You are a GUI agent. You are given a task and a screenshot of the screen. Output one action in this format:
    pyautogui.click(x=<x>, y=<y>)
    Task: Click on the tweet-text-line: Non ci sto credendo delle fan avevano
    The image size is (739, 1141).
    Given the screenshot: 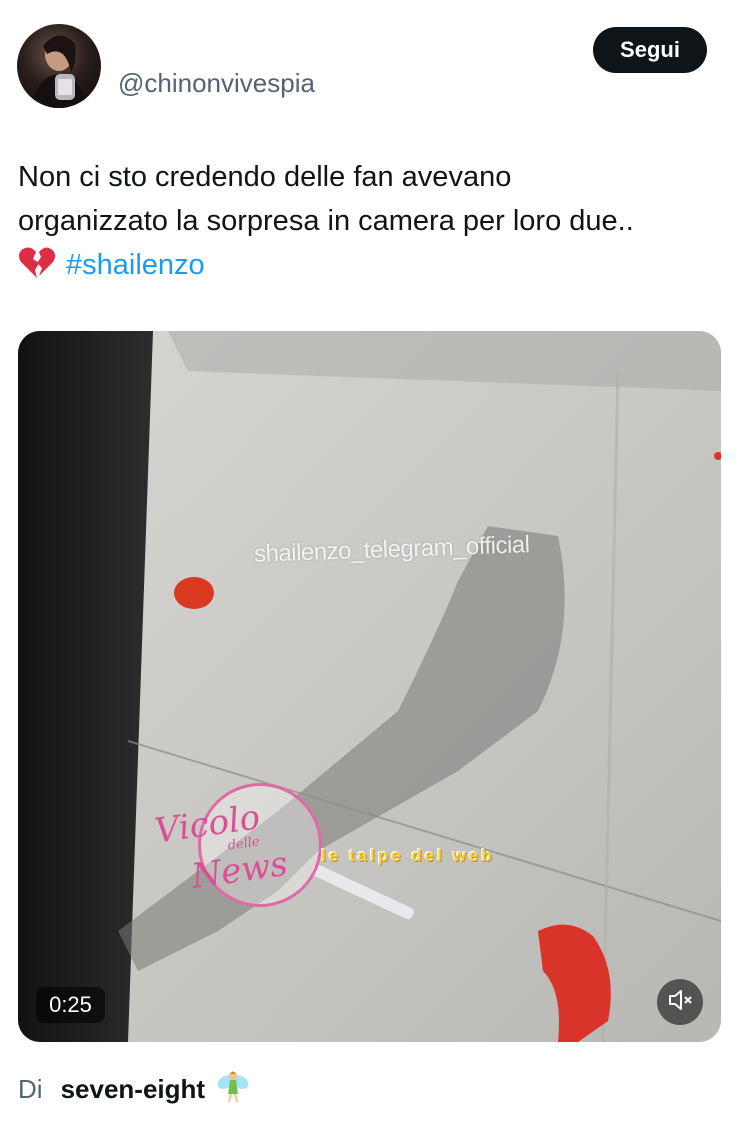 What is the action you would take?
    pyautogui.click(x=265, y=177)
    